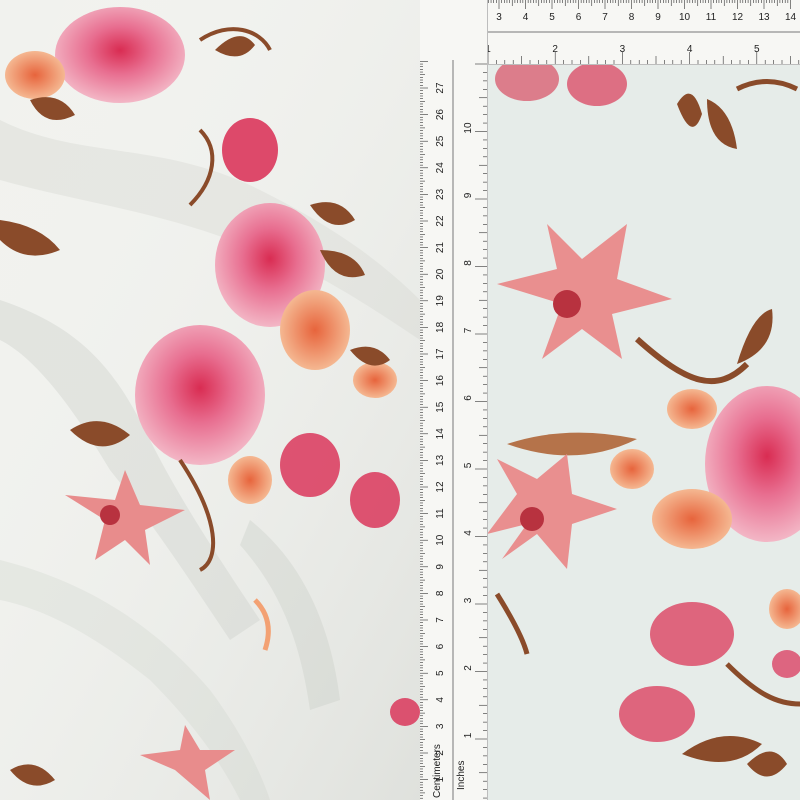 This screenshot has height=800, width=800. What do you see at coordinates (468, 263) in the screenshot?
I see `ruler-inch-label: 8` at bounding box center [468, 263].